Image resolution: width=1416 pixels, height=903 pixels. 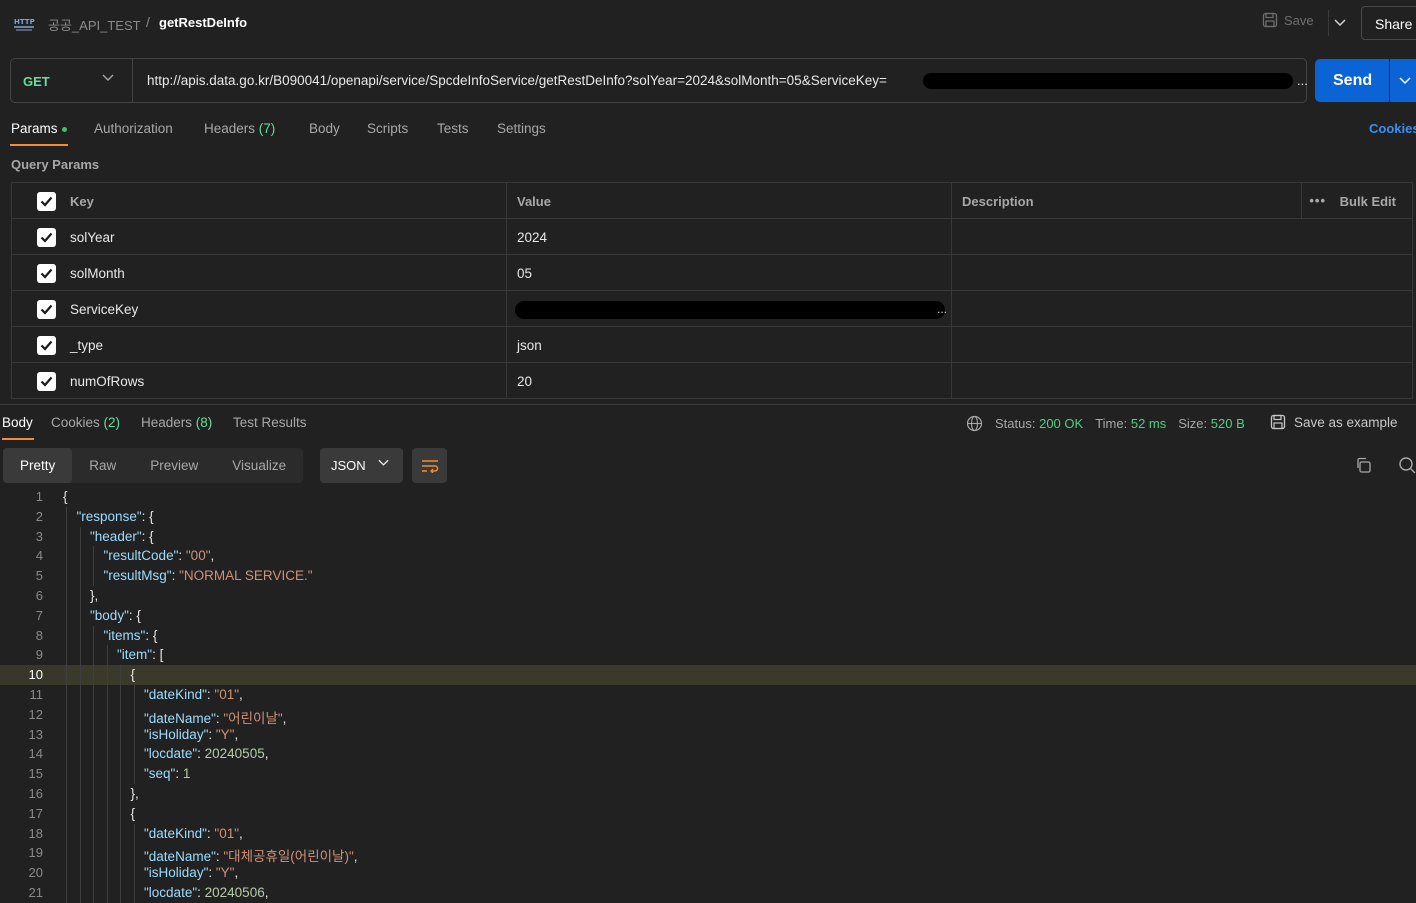 What do you see at coordinates (39, 128) in the screenshot?
I see `tab-params: Params` at bounding box center [39, 128].